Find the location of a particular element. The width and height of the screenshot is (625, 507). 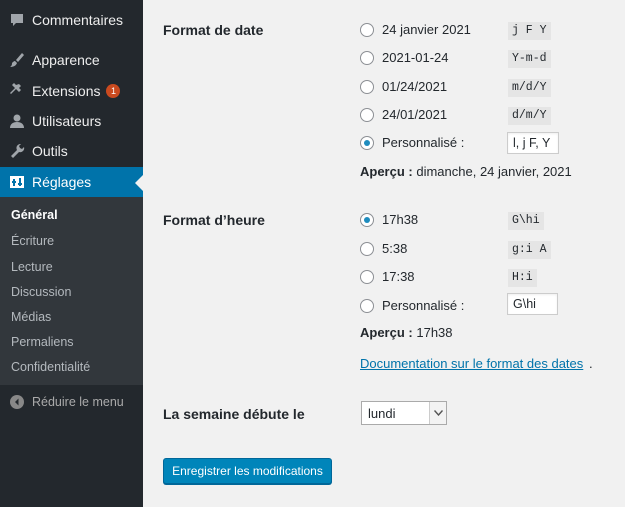

sidebar-item-comments: Commentaires is located at coordinates (71, 20).